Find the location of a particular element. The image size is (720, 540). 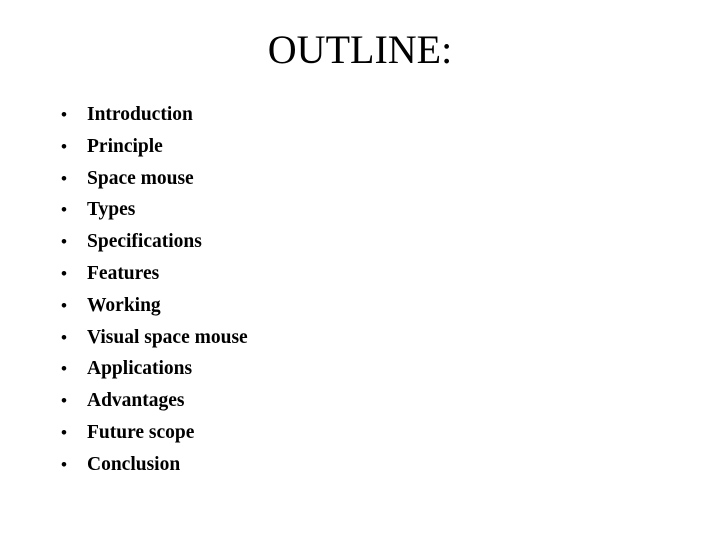

list-item: • Working is located at coordinates (356, 306).